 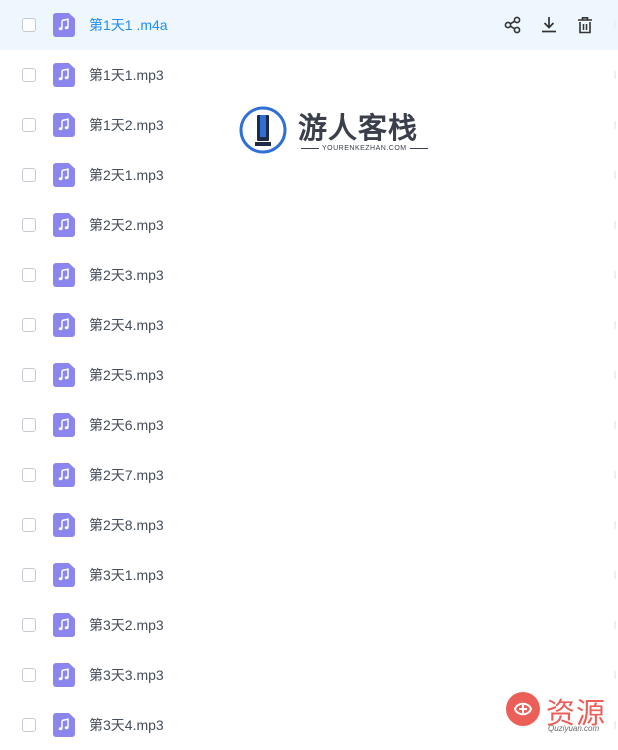 I want to click on download-icon, so click(x=549, y=25).